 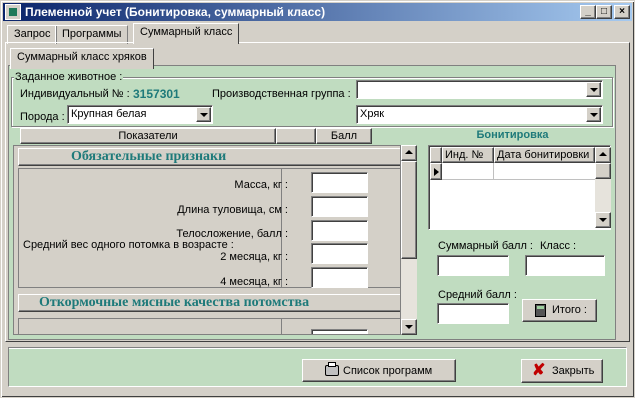 What do you see at coordinates (174, 302) in the screenshot?
I see `fattening-section-title: Откормочные мясные качества потомства` at bounding box center [174, 302].